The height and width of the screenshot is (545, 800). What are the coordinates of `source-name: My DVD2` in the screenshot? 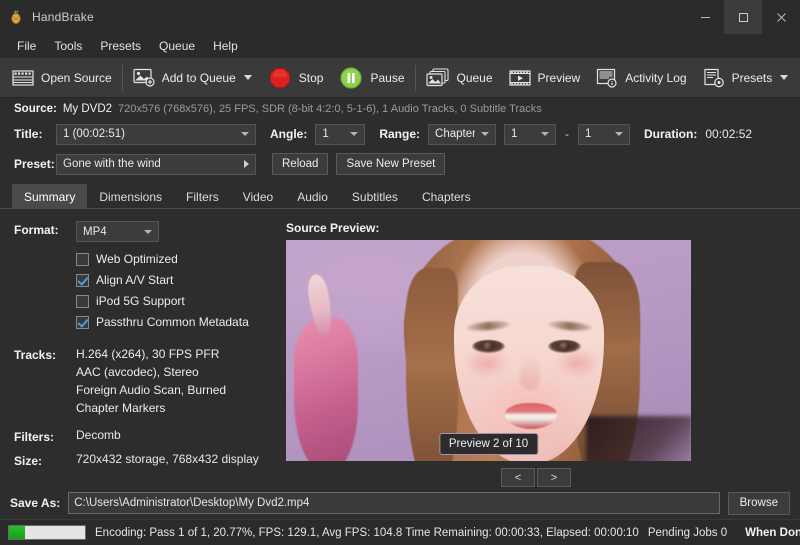 It's located at (87, 108).